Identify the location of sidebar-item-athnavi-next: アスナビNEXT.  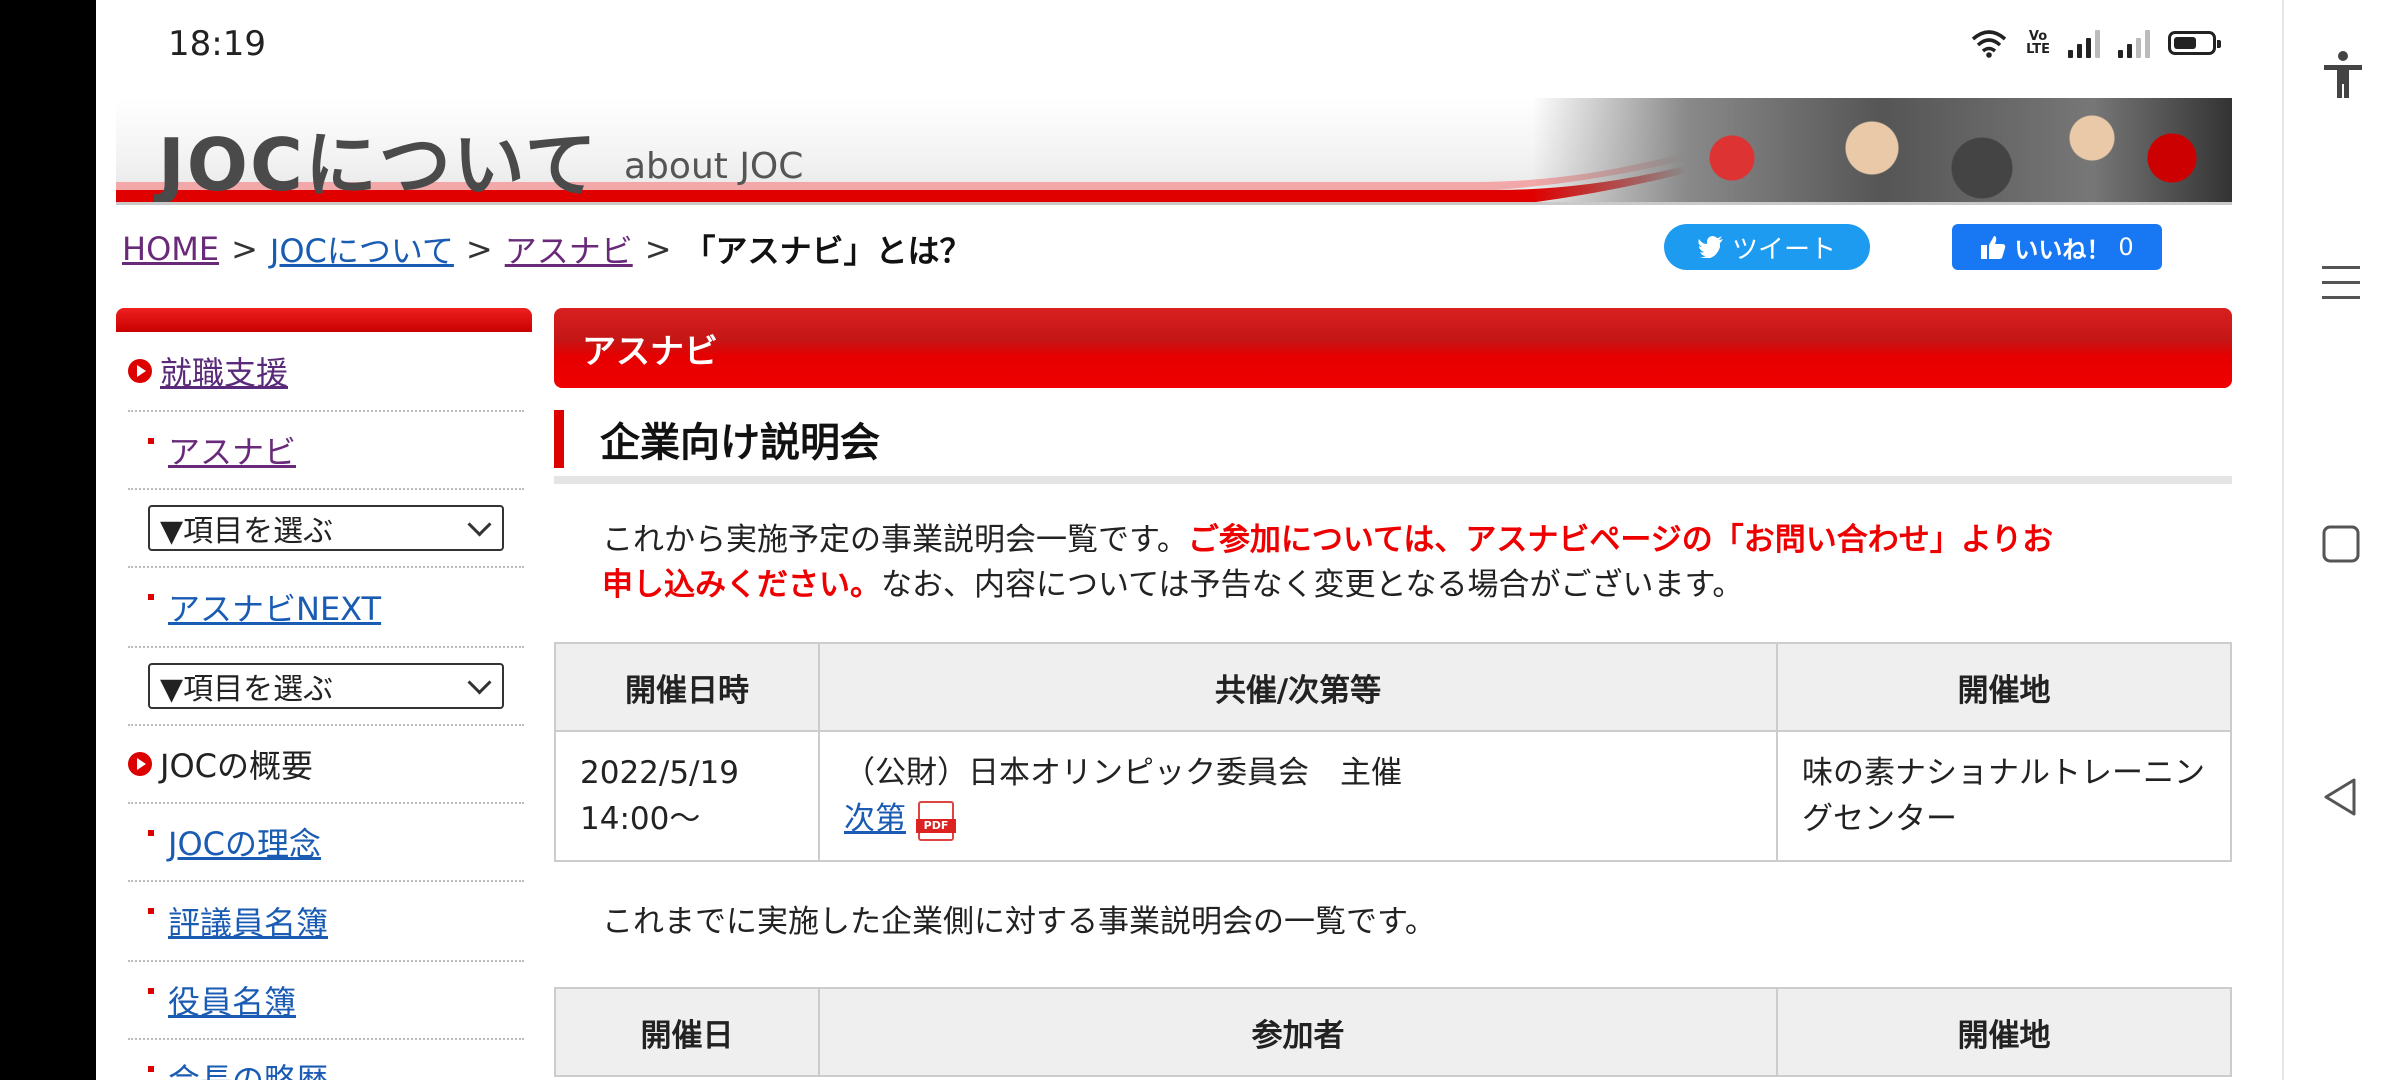
(326, 608).